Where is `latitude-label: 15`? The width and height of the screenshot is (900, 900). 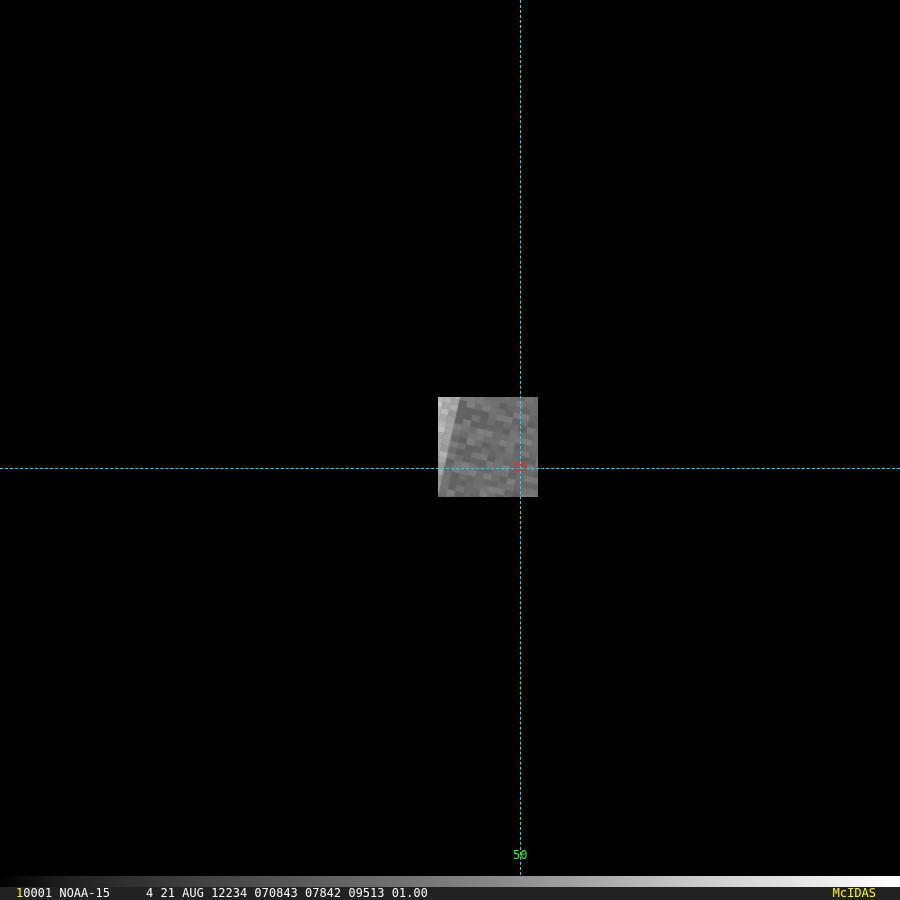 latitude-label: 15 is located at coordinates (520, 467).